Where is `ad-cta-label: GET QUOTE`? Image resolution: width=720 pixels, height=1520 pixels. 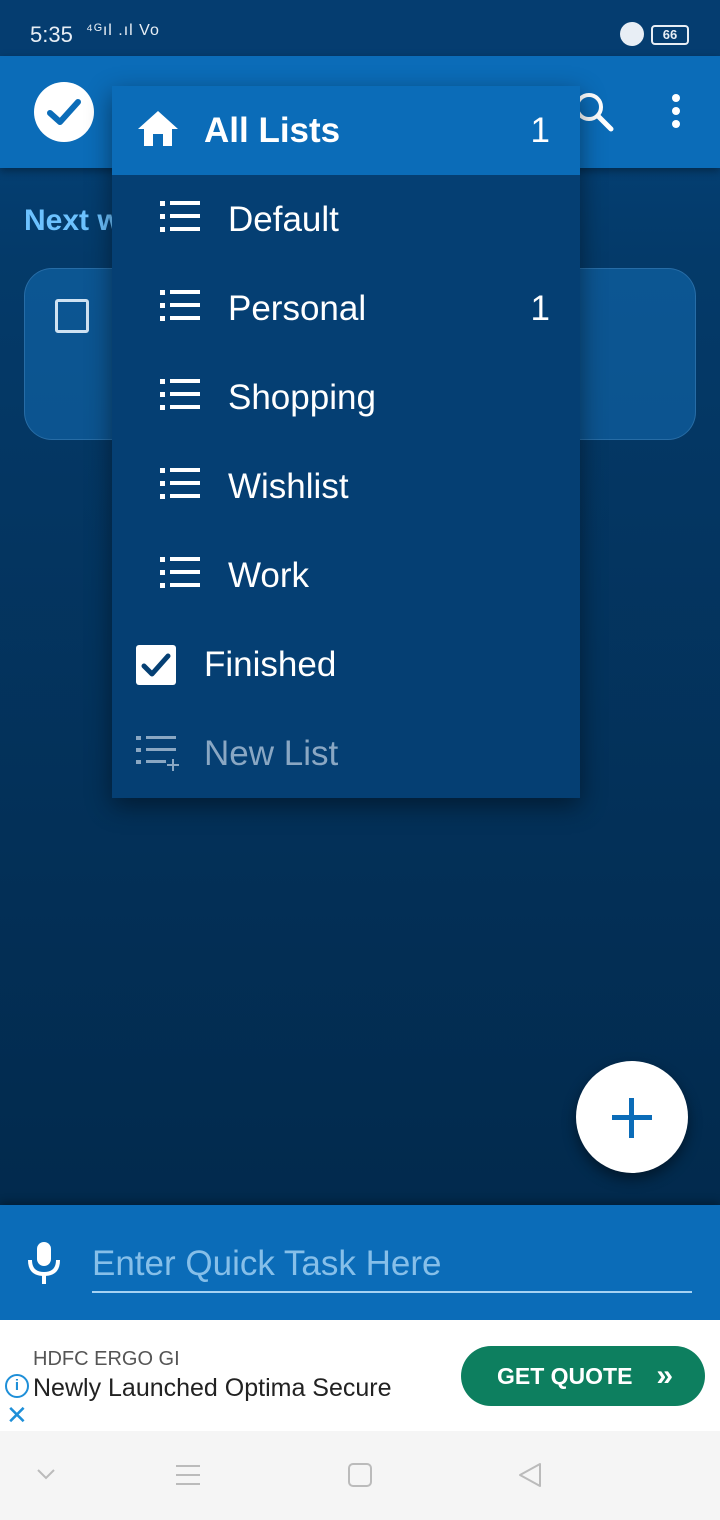
ad-cta-label: GET QUOTE is located at coordinates (565, 1376).